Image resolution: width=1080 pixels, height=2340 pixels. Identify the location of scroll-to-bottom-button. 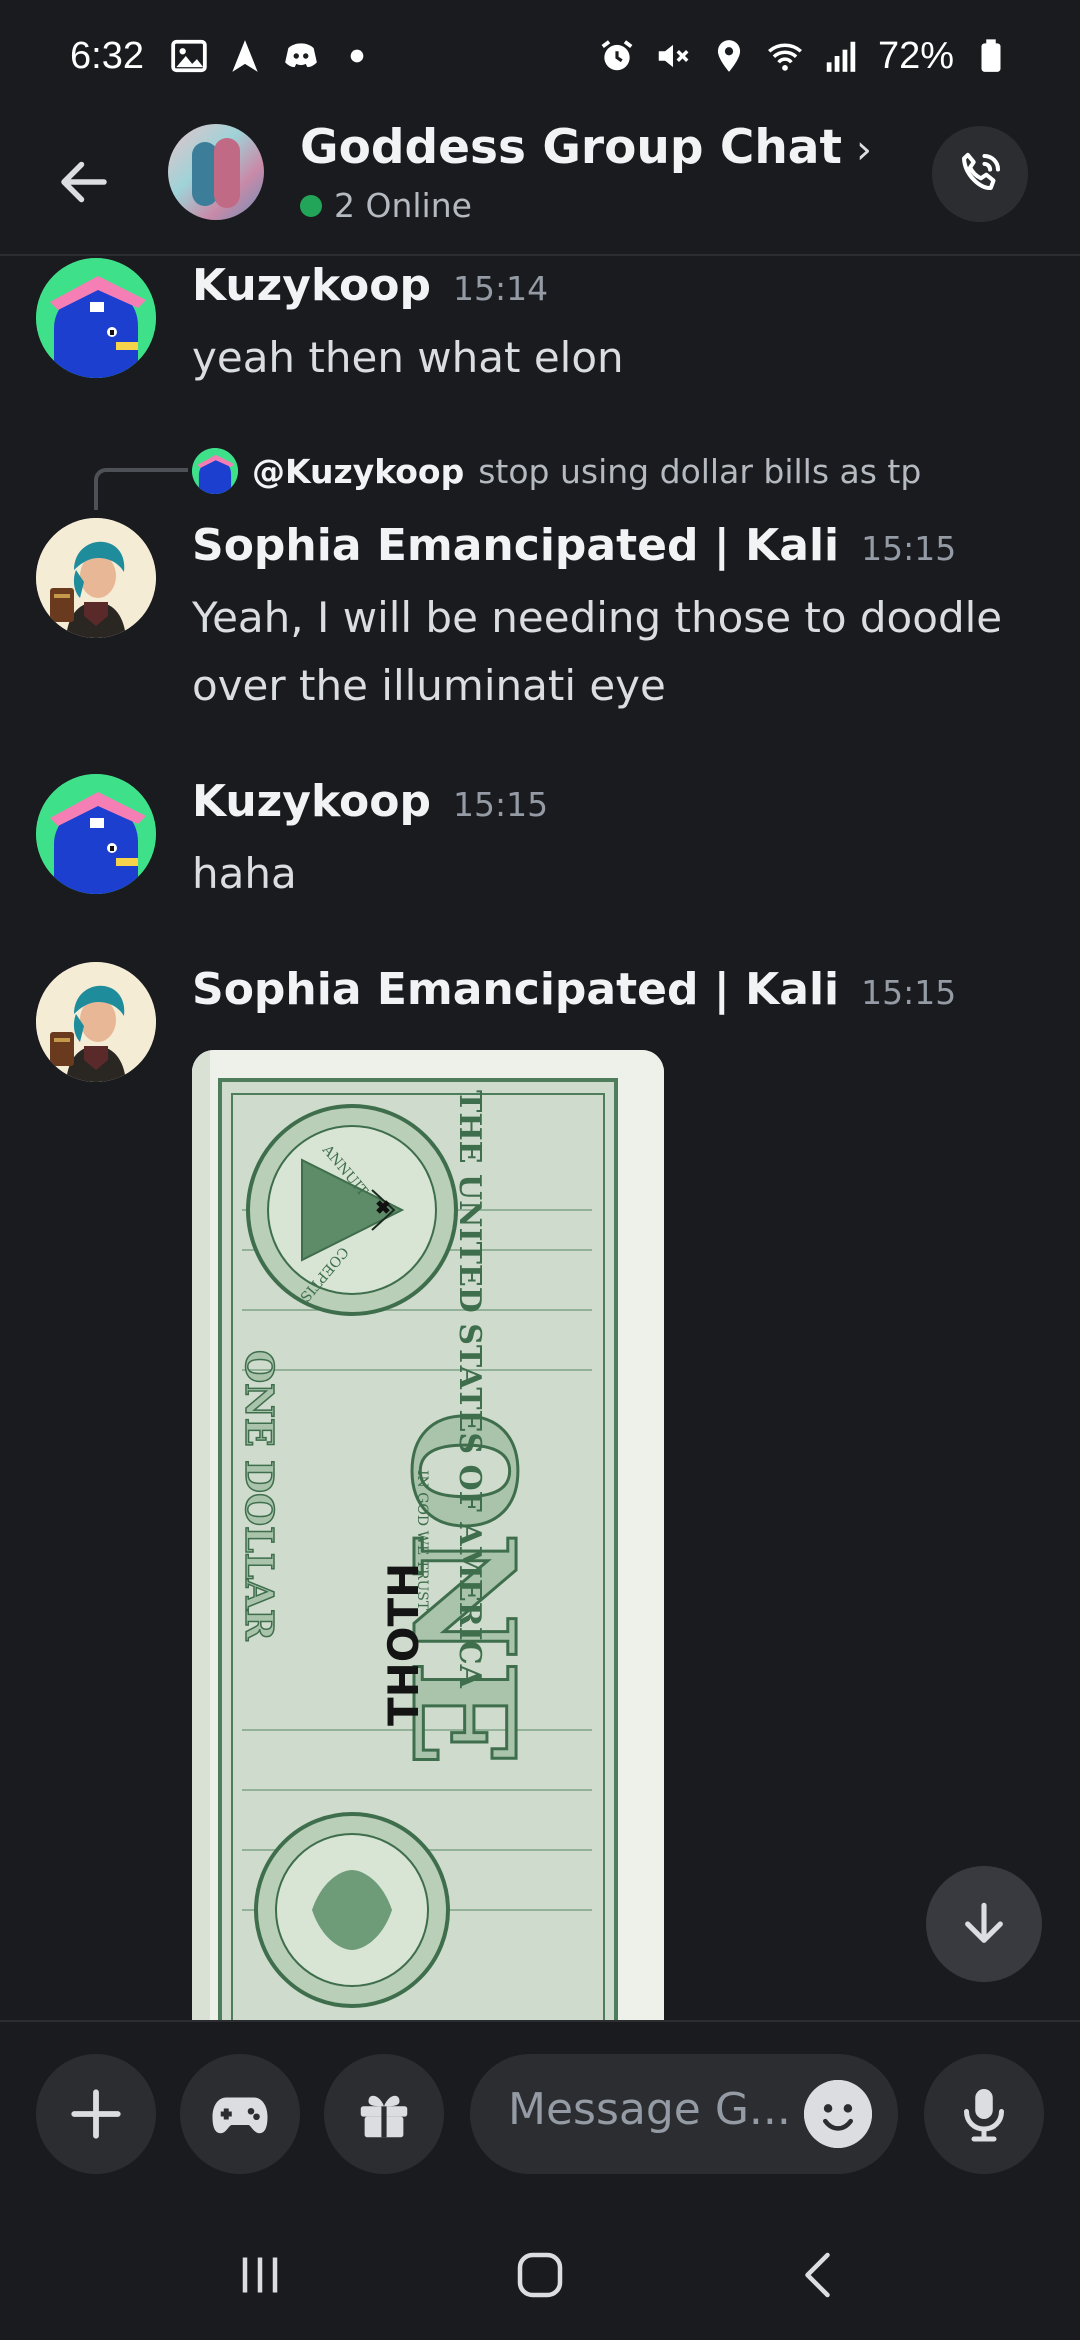
(984, 1924).